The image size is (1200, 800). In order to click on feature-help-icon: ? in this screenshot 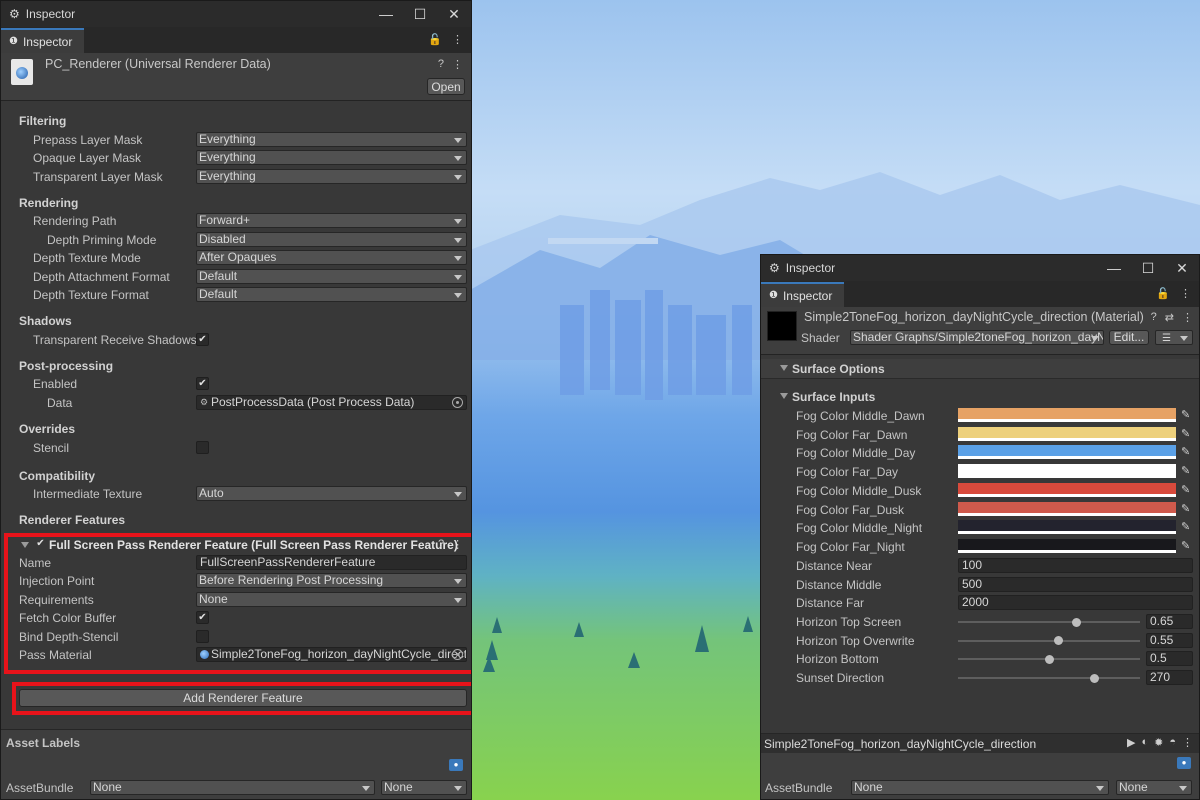, I will do `click(441, 544)`.